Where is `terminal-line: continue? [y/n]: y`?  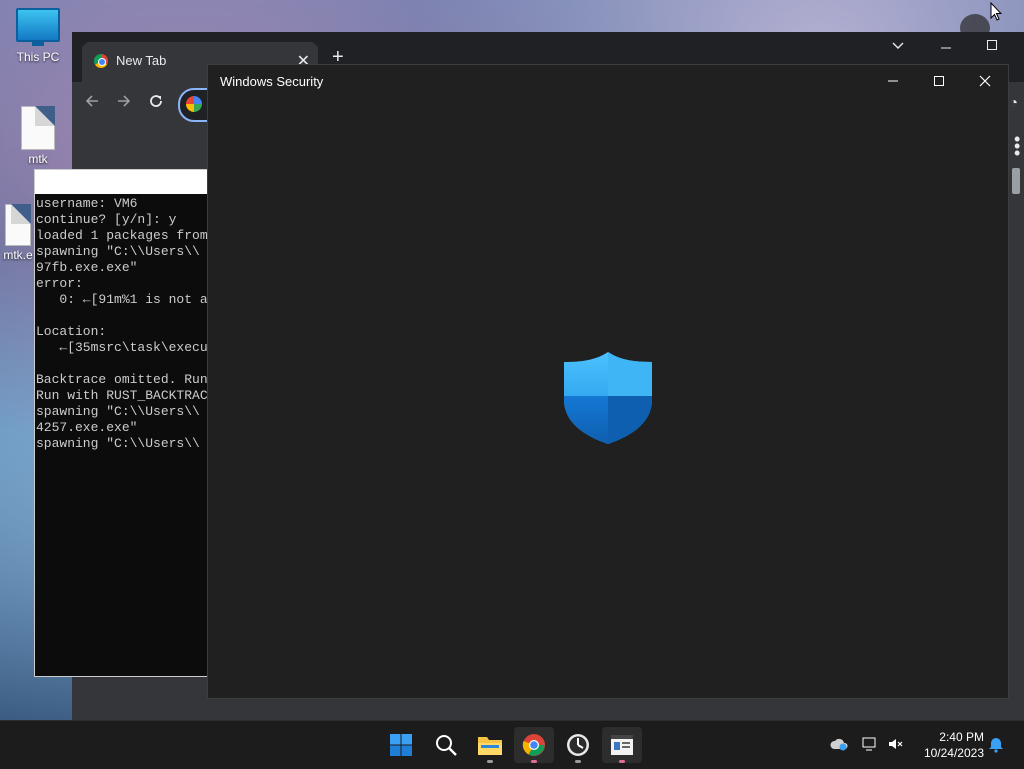
terminal-line: continue? [y/n]: y is located at coordinates (106, 219).